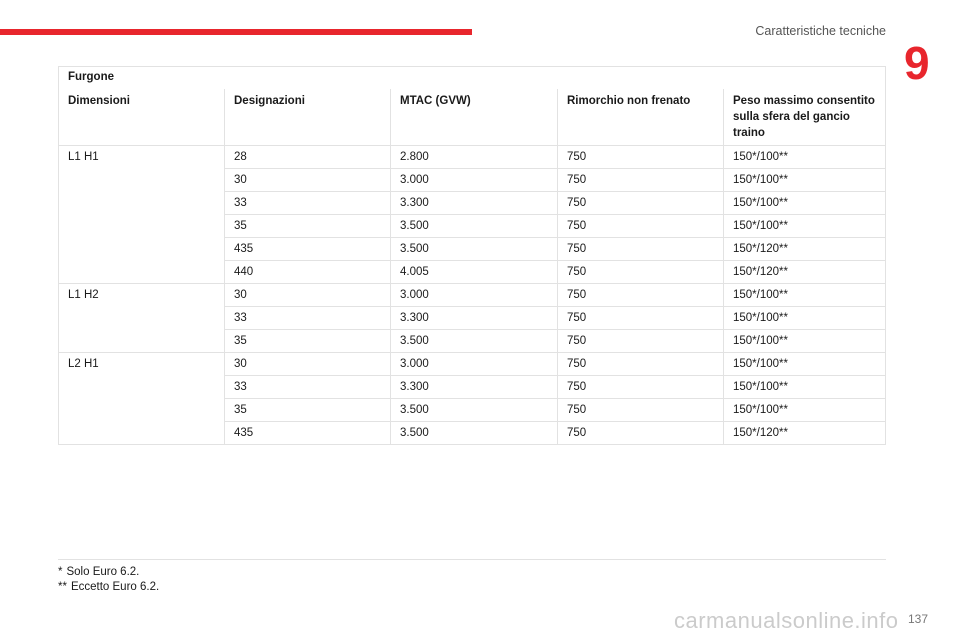 This screenshot has height=640, width=960. What do you see at coordinates (60, 572) in the screenshot?
I see `footnote-mark: *` at bounding box center [60, 572].